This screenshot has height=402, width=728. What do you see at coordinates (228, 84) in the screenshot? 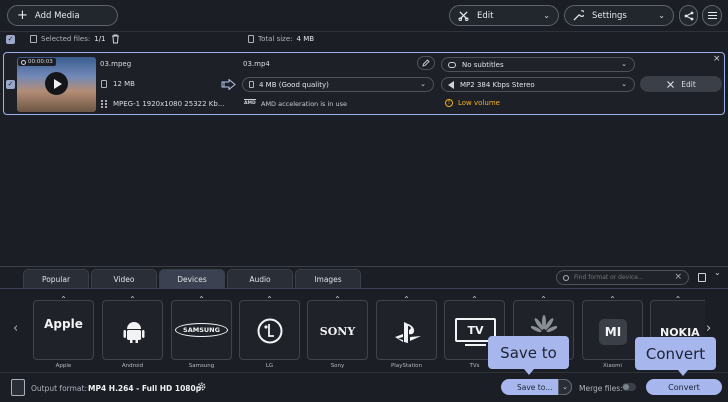
I see `convert-arrow-icon` at bounding box center [228, 84].